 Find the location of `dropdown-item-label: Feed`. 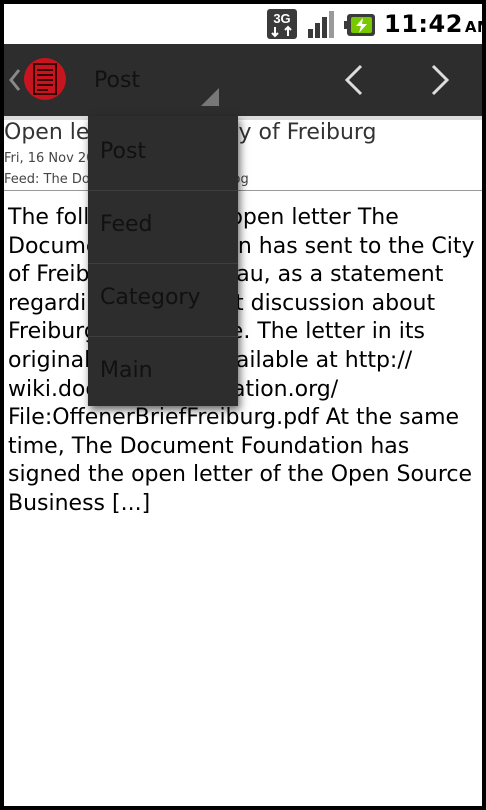

dropdown-item-label: Feed is located at coordinates (126, 224).